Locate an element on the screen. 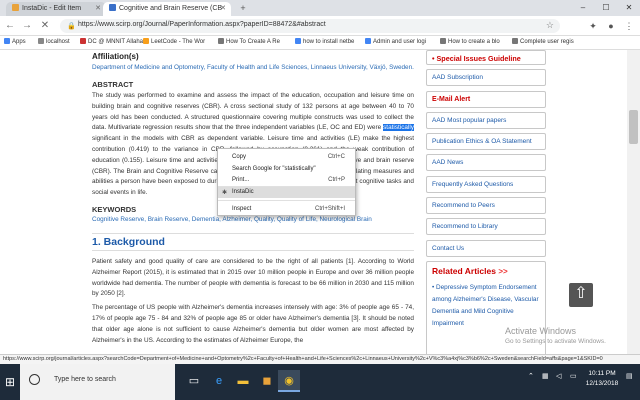 The height and width of the screenshot is (400, 640). apps-icon is located at coordinates (7, 41).